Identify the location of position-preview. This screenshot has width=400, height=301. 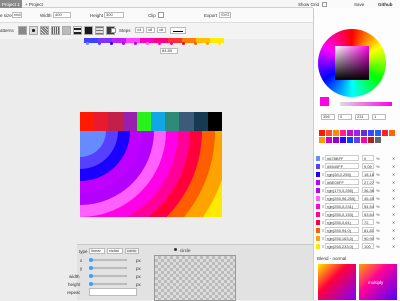
(195, 278).